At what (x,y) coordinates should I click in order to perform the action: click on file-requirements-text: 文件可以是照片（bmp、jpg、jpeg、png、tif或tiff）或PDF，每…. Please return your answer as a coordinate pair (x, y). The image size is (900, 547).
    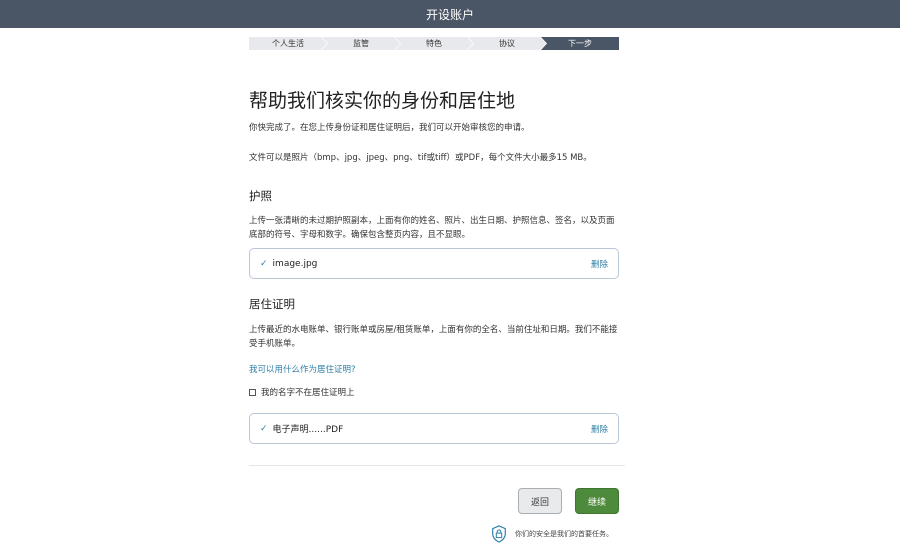
    Looking at the image, I should click on (420, 158).